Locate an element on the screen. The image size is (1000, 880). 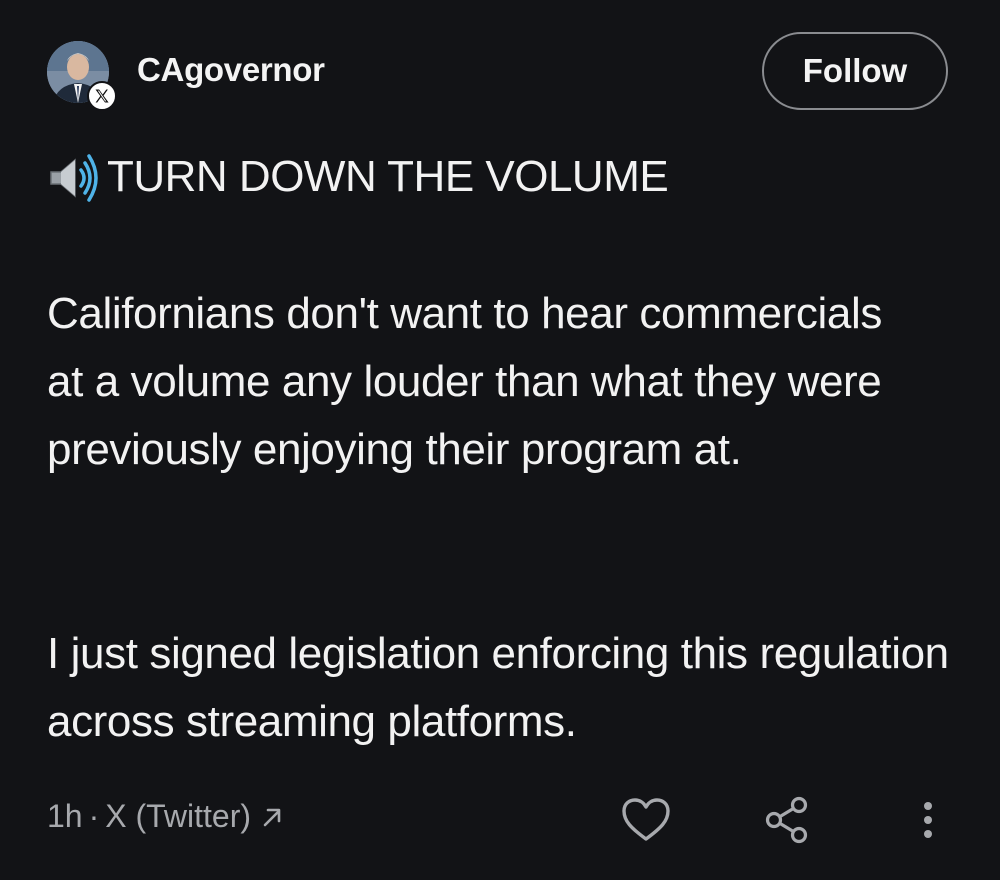
arrow-up-right-icon is located at coordinates (272, 817).